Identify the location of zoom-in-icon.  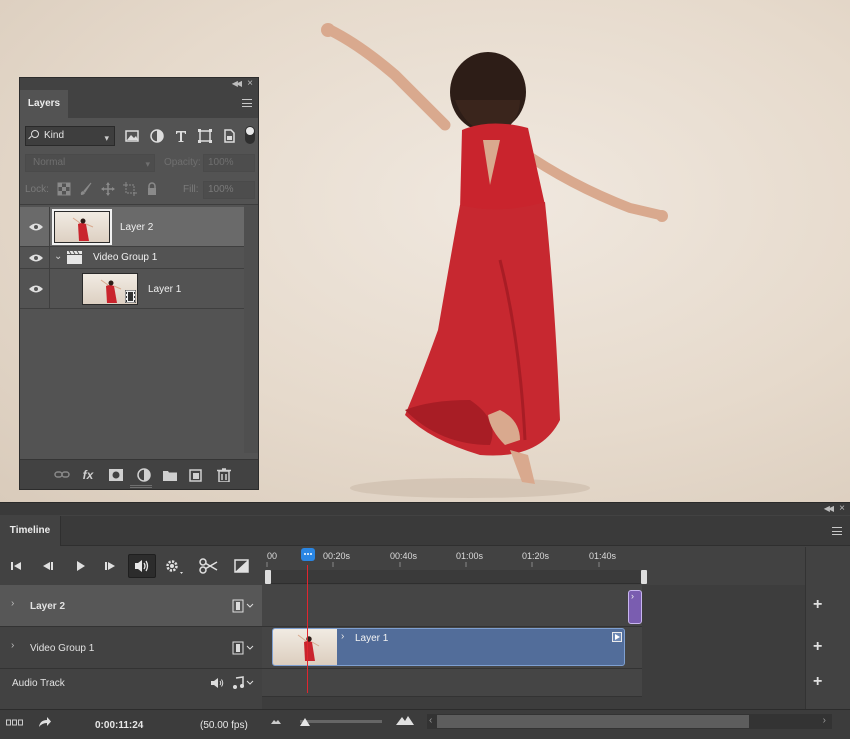
(405, 720).